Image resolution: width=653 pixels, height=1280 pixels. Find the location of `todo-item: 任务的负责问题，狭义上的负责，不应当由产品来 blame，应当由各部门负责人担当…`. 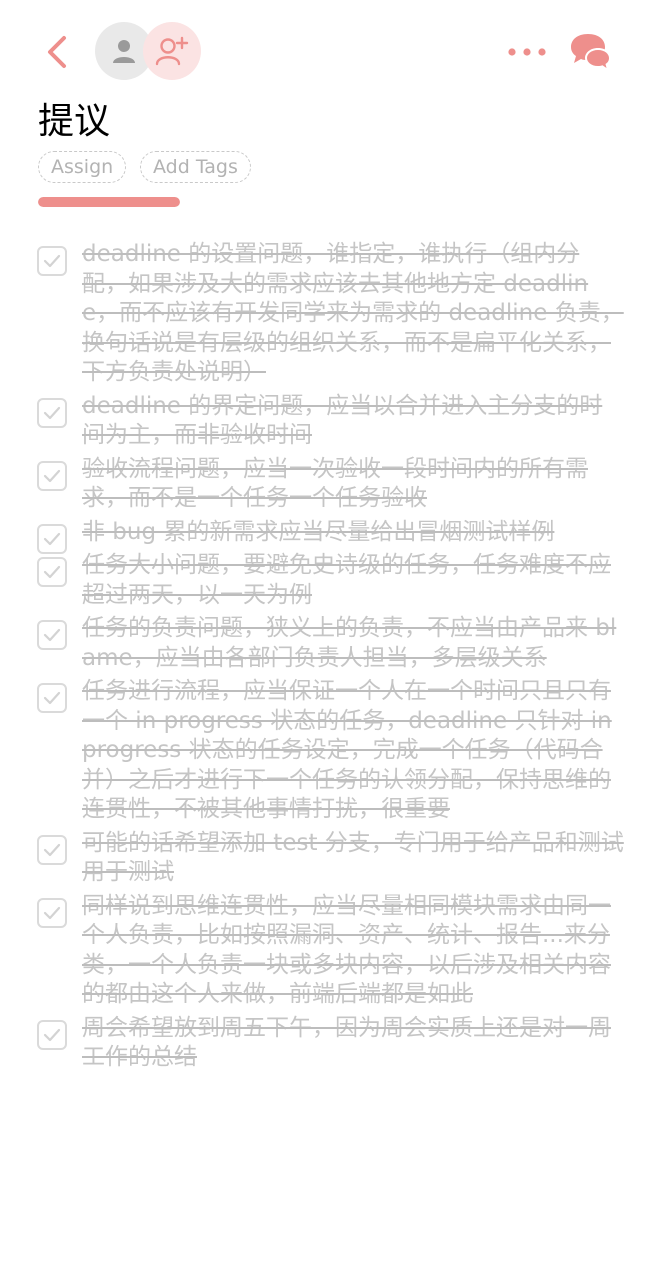

todo-item: 任务的负责问题，狭义上的负责，不应当由产品来 blame，应当由各部门负责人担当… is located at coordinates (326, 643).